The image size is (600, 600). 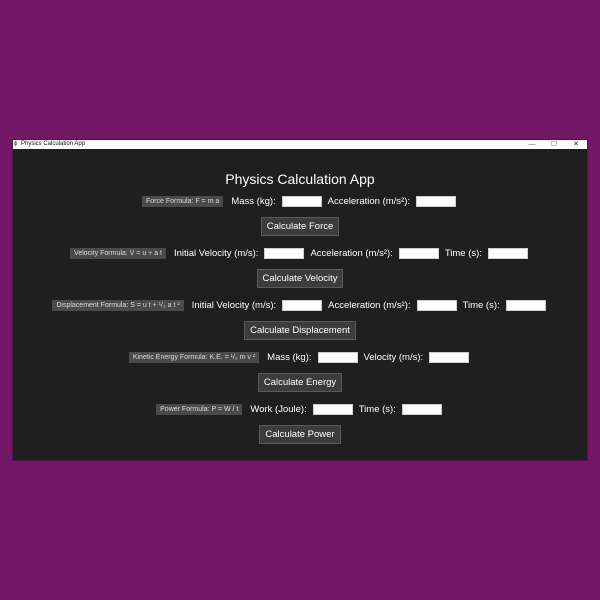 I want to click on velocity-time-label: Time (s):, so click(x=463, y=253).